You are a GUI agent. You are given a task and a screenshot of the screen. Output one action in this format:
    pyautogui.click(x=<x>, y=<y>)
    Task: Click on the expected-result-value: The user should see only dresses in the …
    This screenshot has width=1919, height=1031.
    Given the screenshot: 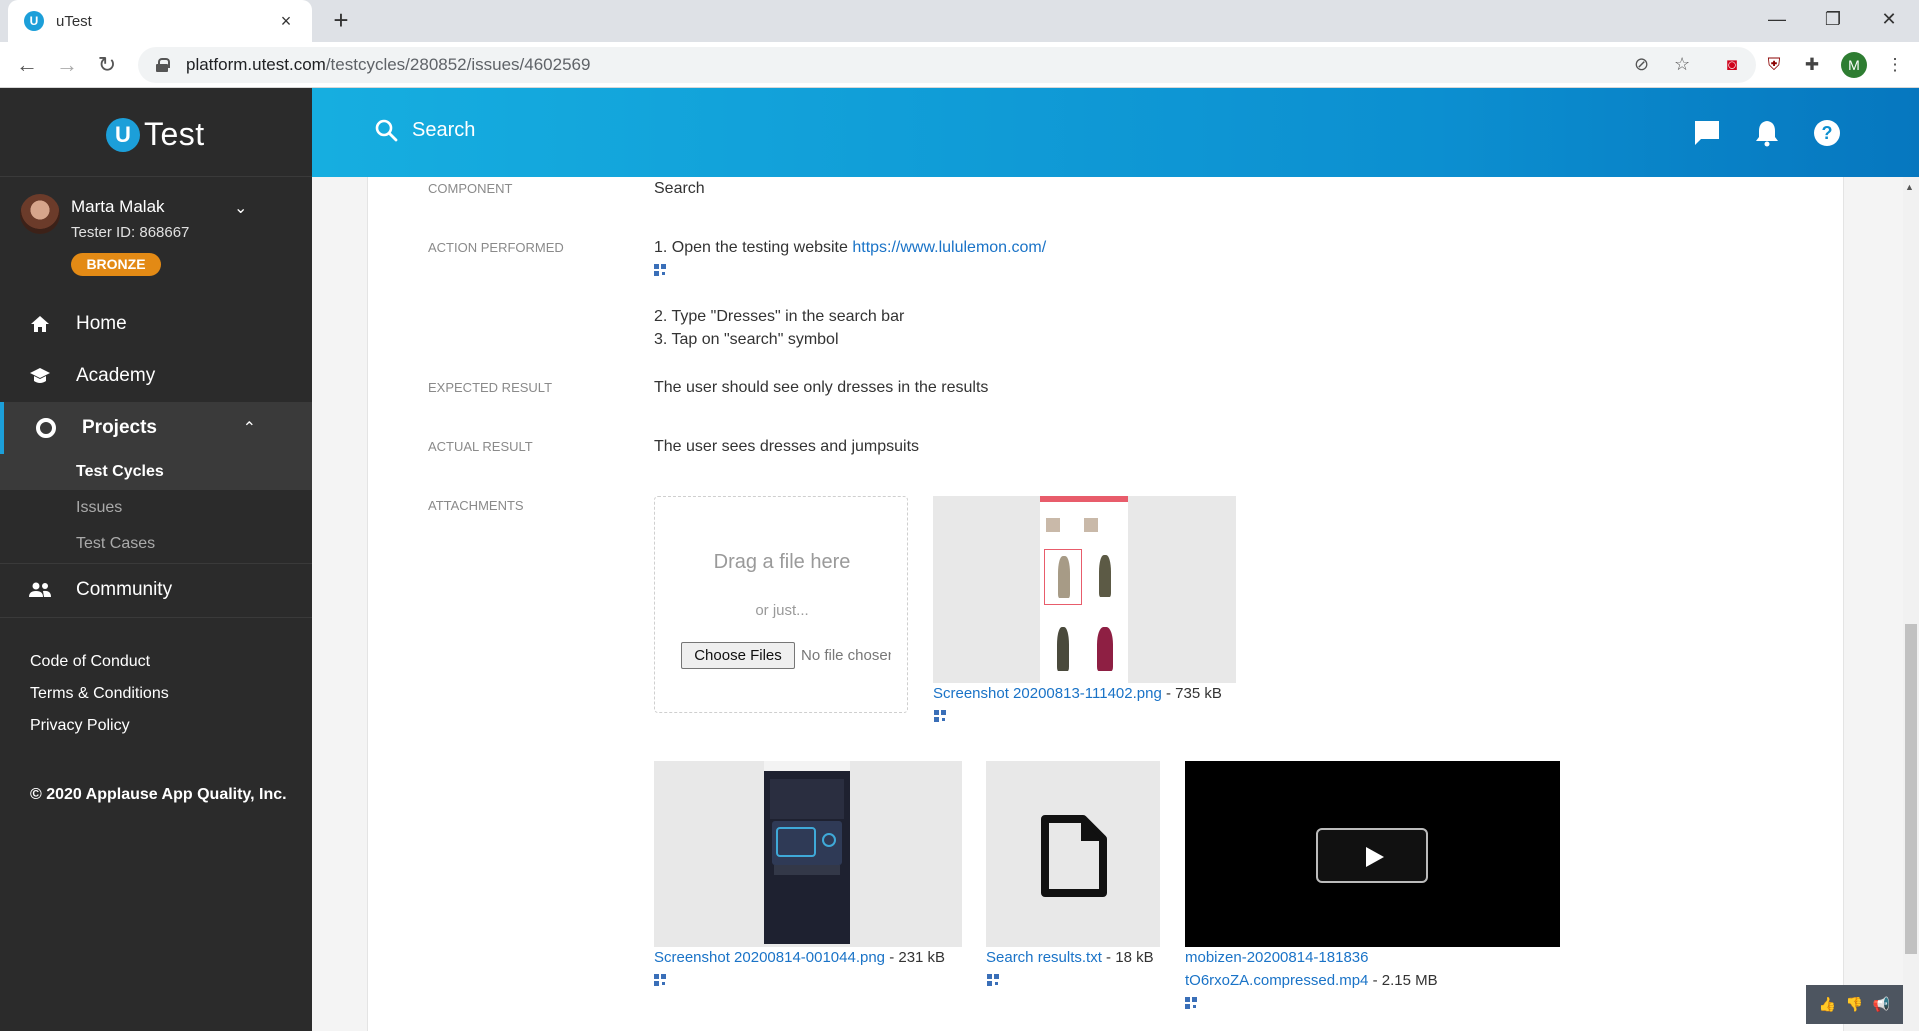 What is the action you would take?
    pyautogui.click(x=821, y=387)
    